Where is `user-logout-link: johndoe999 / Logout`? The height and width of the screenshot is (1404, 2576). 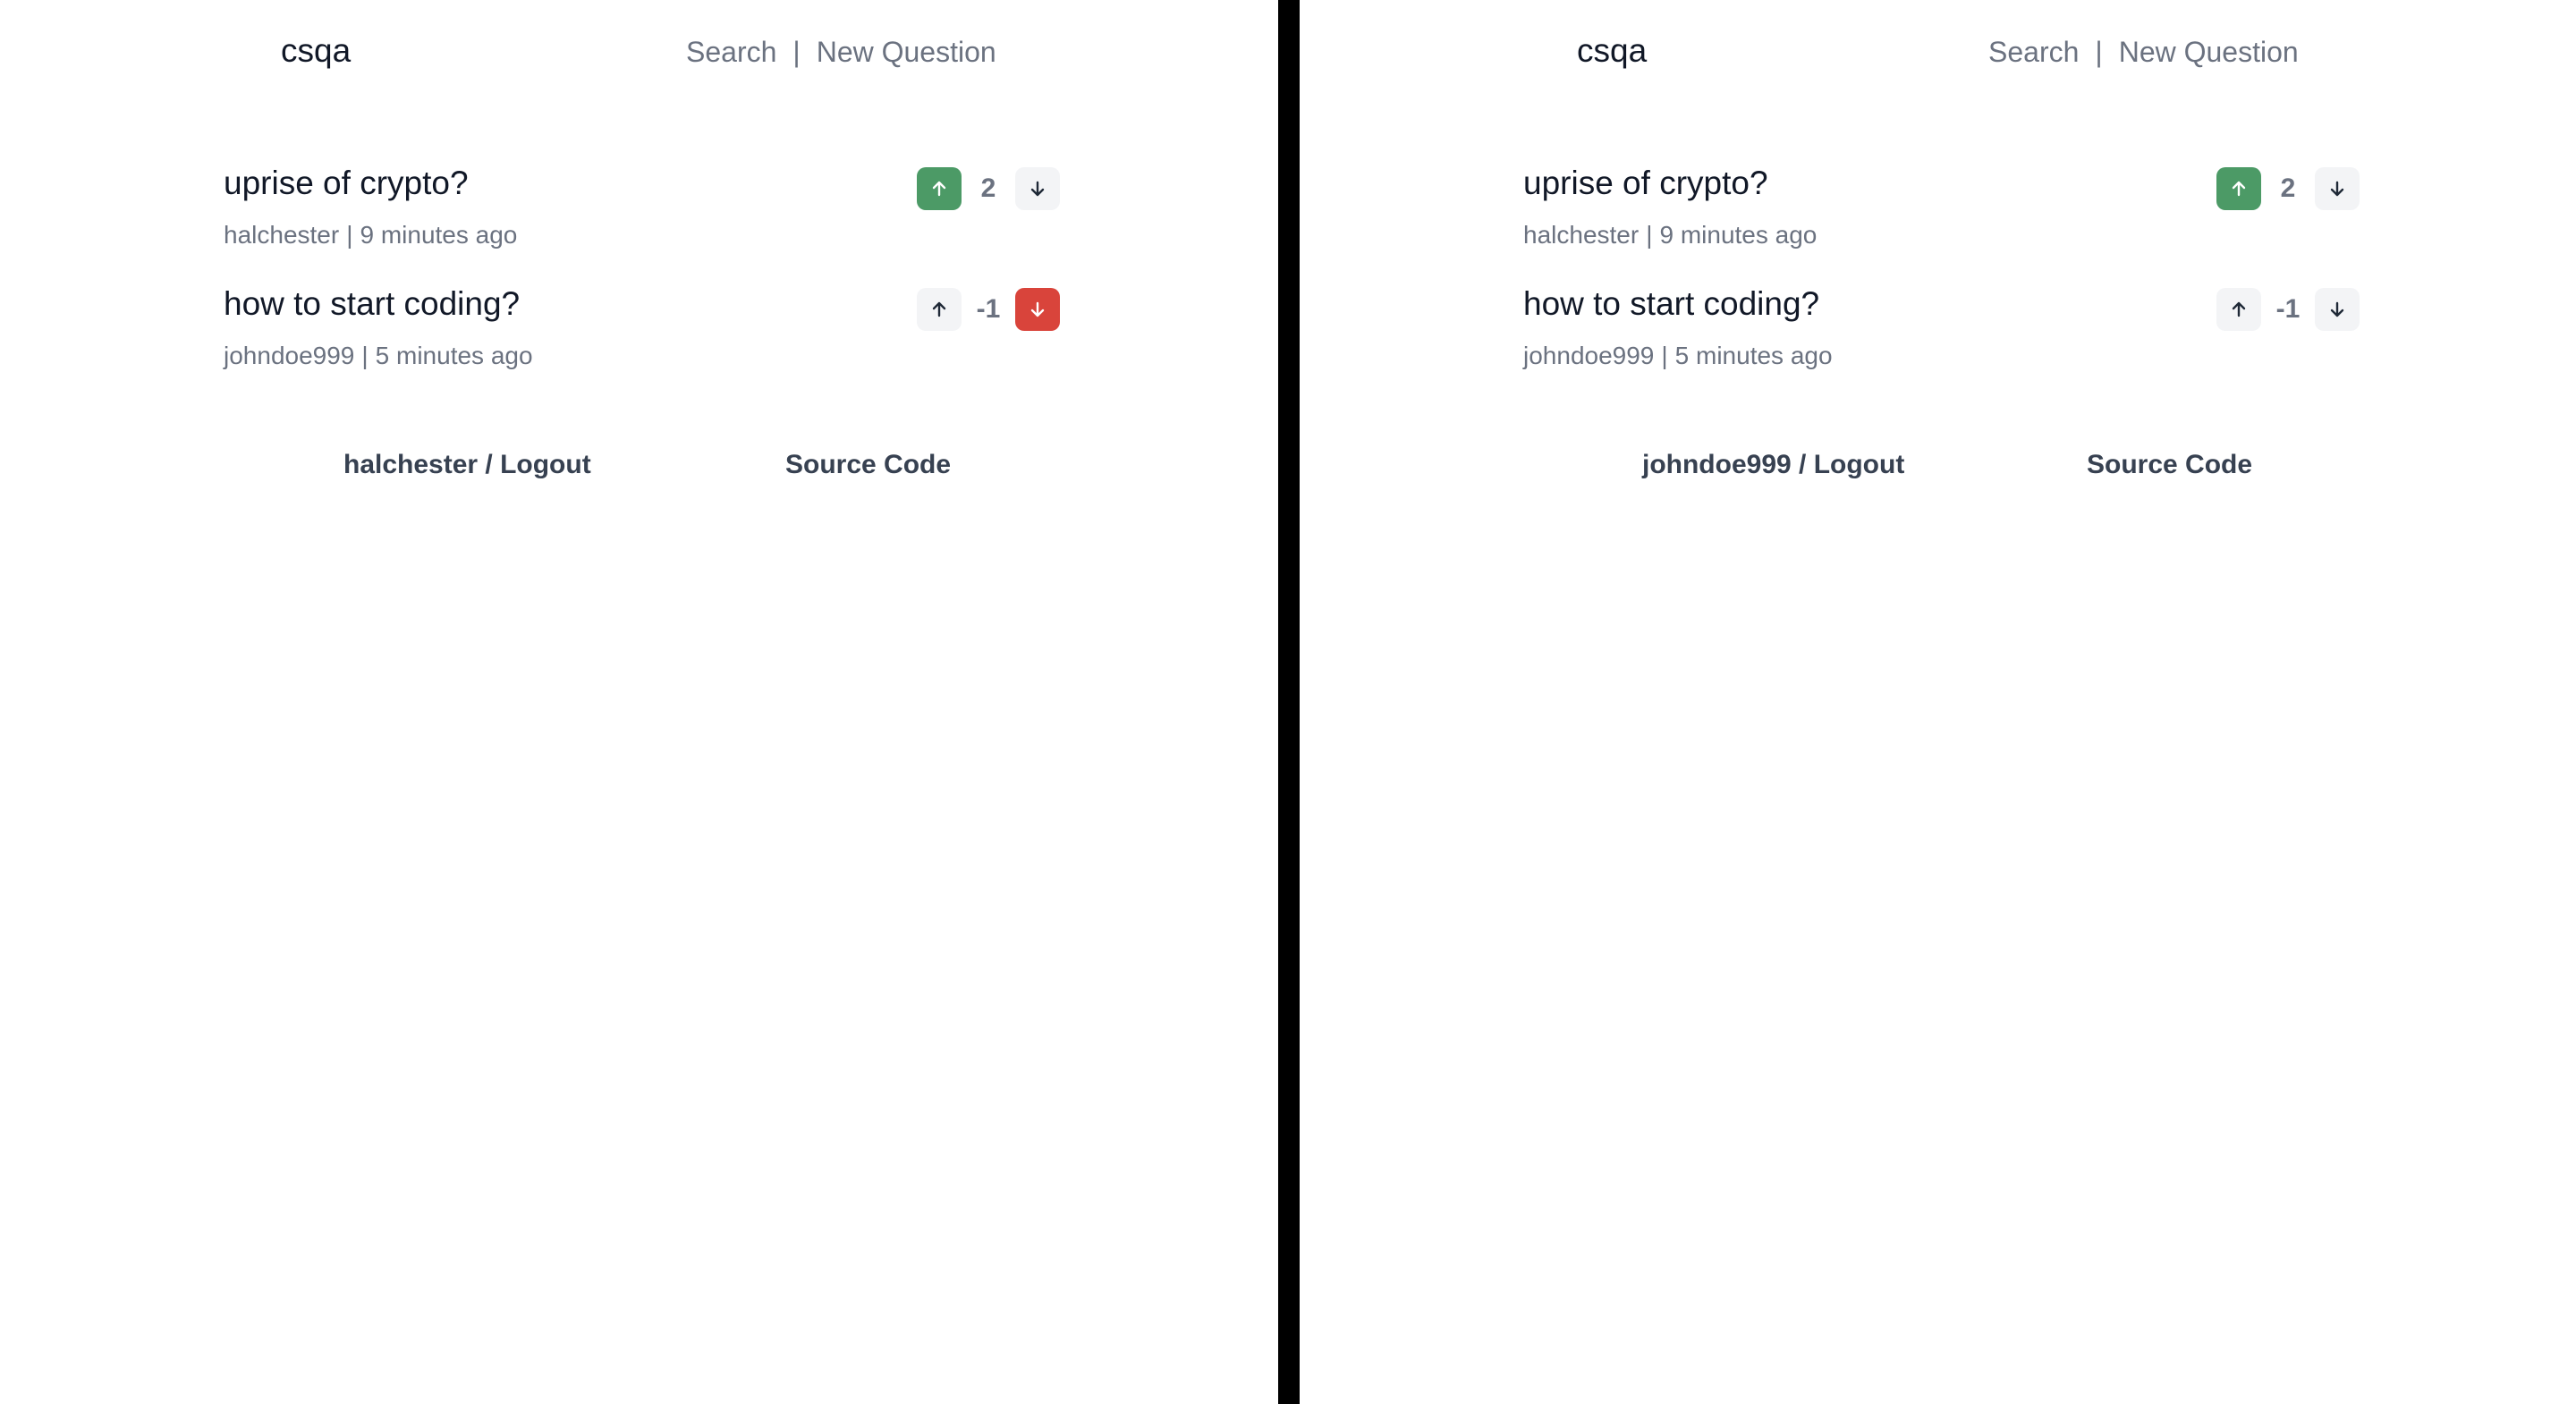
user-logout-link: johndoe999 / Logout is located at coordinates (1773, 465).